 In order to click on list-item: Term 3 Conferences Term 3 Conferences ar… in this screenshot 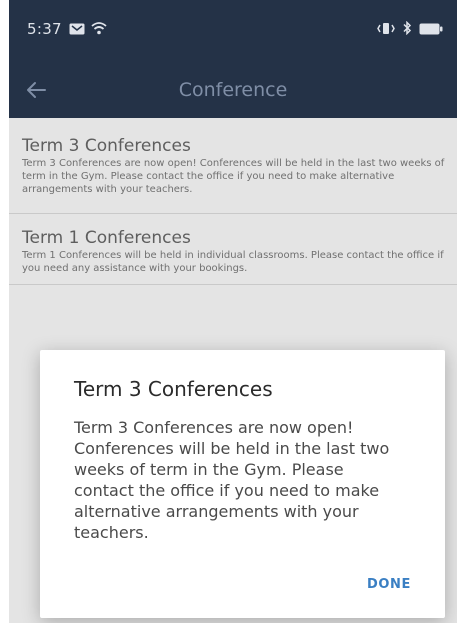, I will do `click(233, 166)`.